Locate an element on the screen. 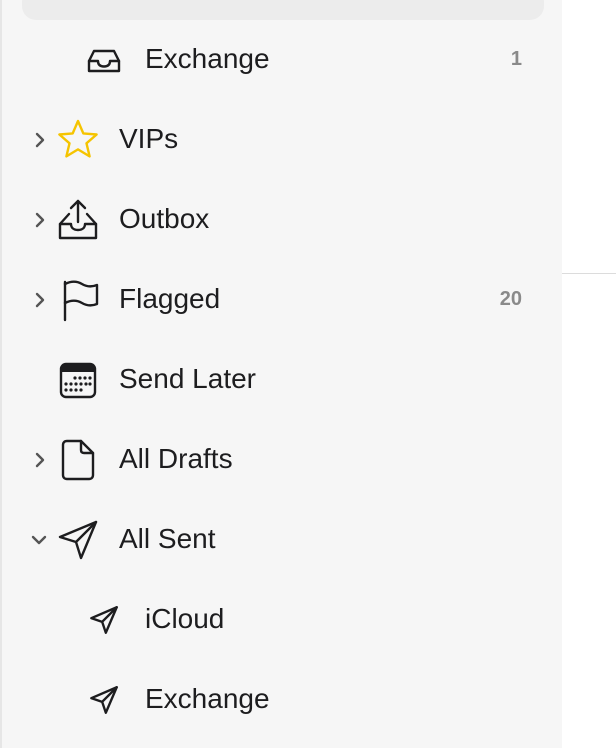 This screenshot has height=748, width=616. mailbox-label: All Sent is located at coordinates (167, 538).